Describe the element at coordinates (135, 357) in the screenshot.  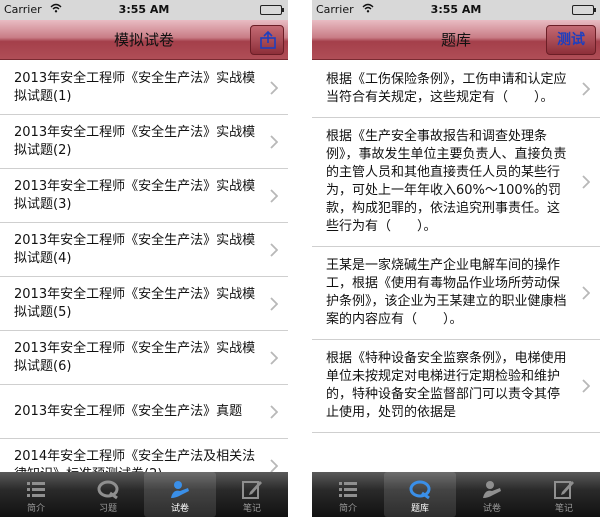
I see `list-item-text: 2013年安全工程师《安全生产法》实战模拟试题(6)` at that location.